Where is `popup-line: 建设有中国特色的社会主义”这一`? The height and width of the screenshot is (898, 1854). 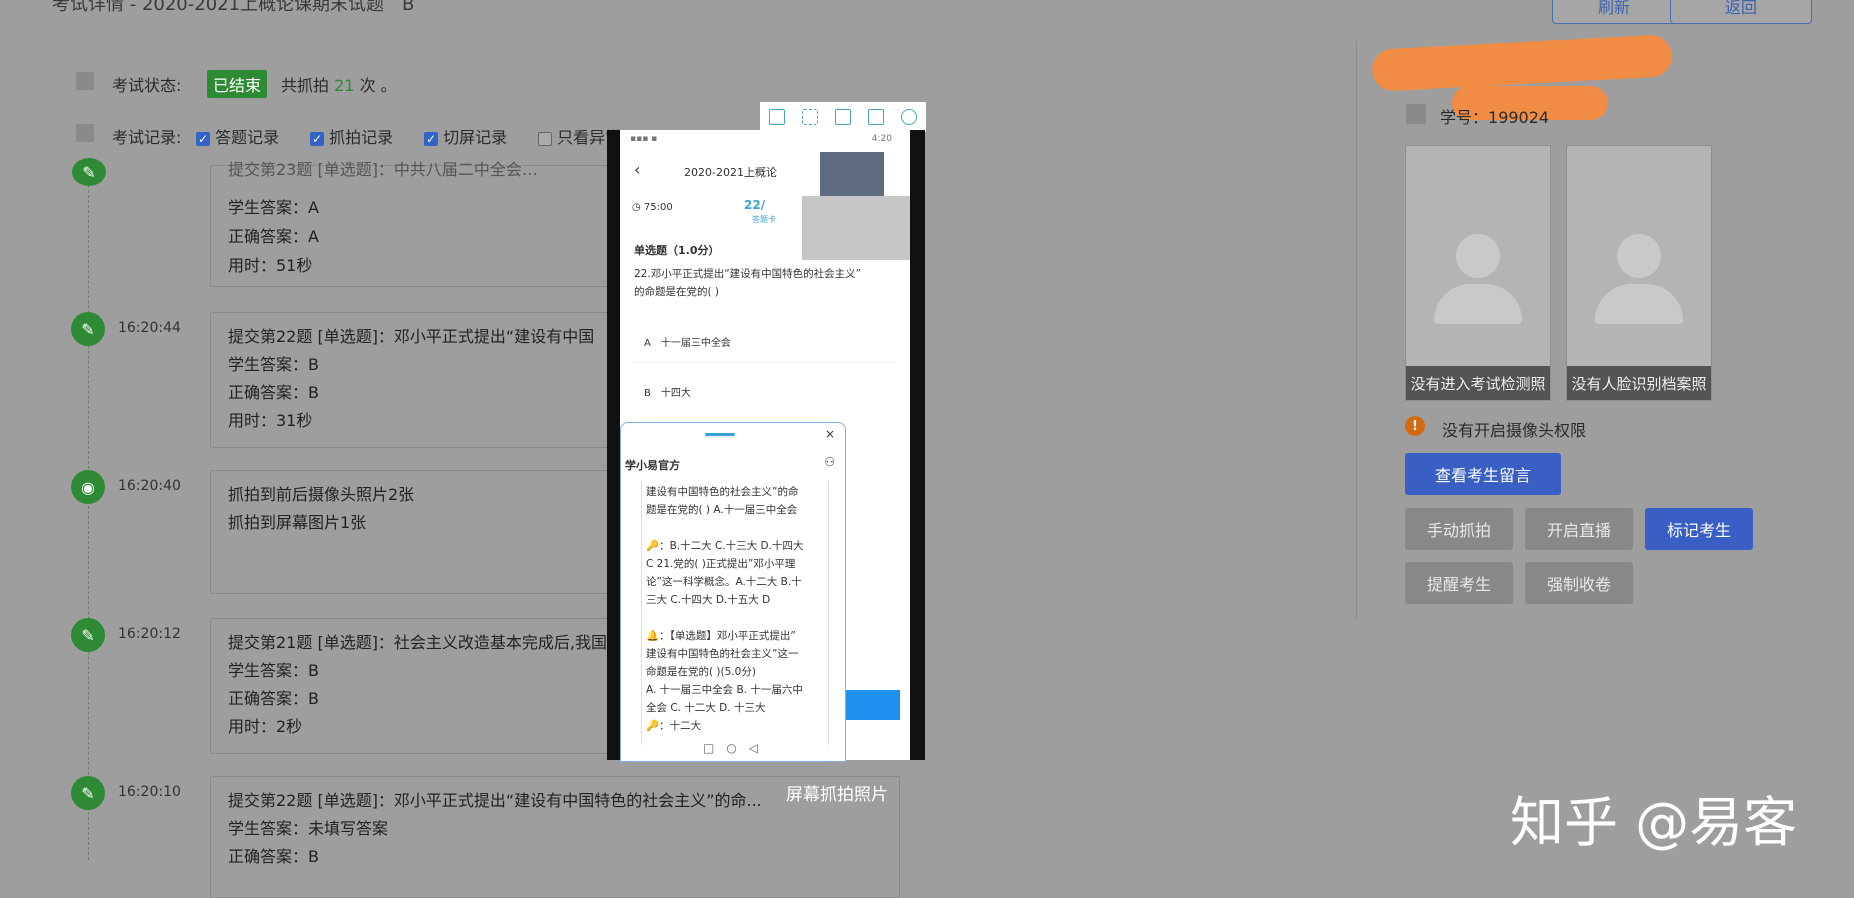 popup-line: 建设有中国特色的社会主义”这一 is located at coordinates (722, 654).